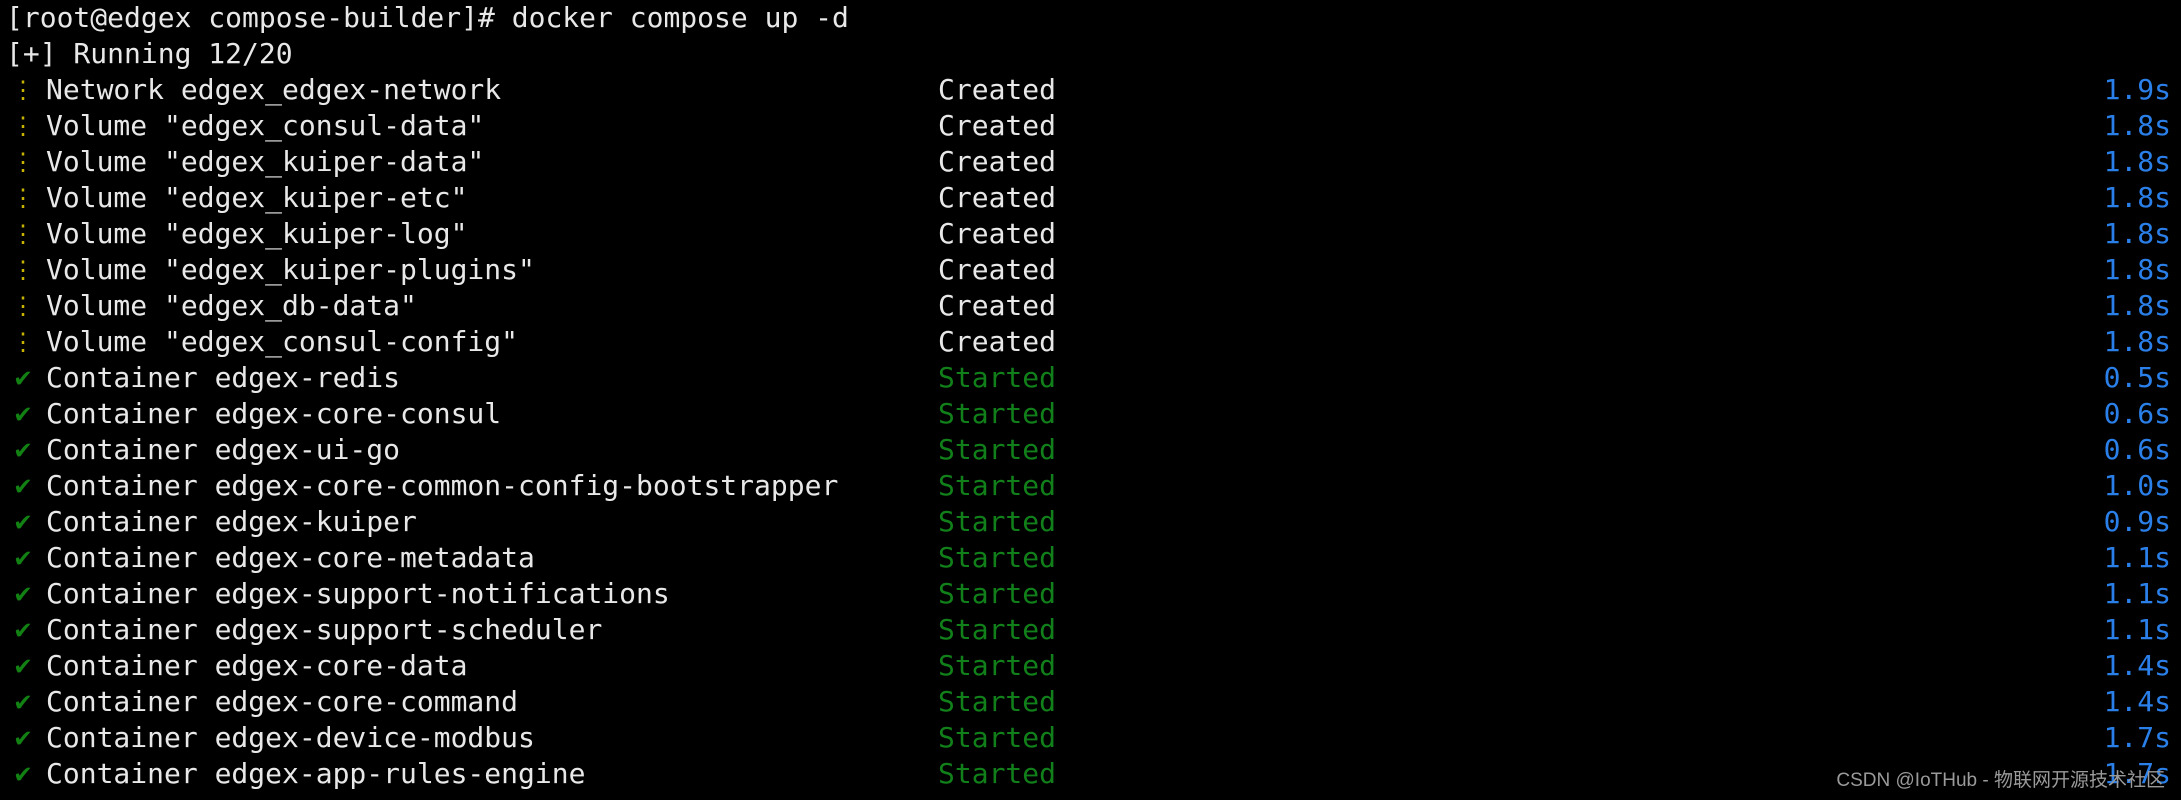 The width and height of the screenshot is (2181, 800). I want to click on compose-resource-row: ✔ Container edgex-core-data Started 1.4s, so click(1090, 666).